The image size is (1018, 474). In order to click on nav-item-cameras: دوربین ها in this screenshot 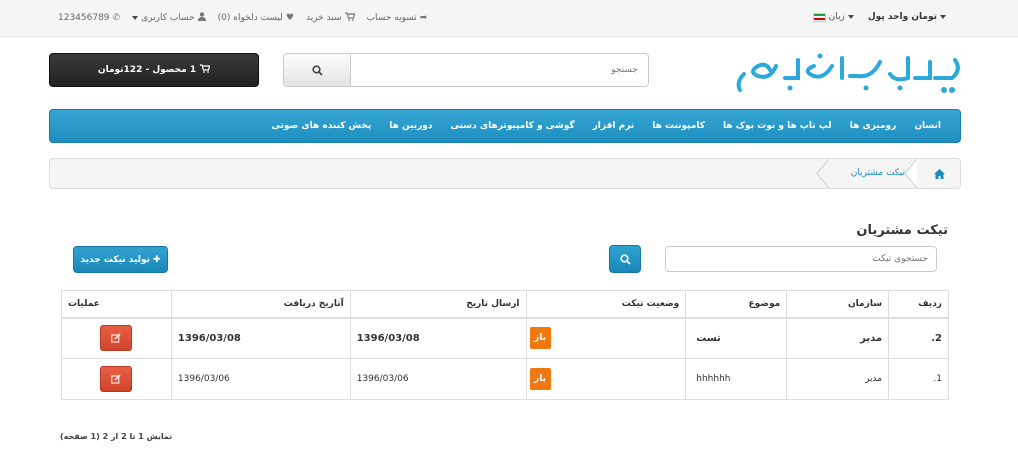, I will do `click(410, 126)`.